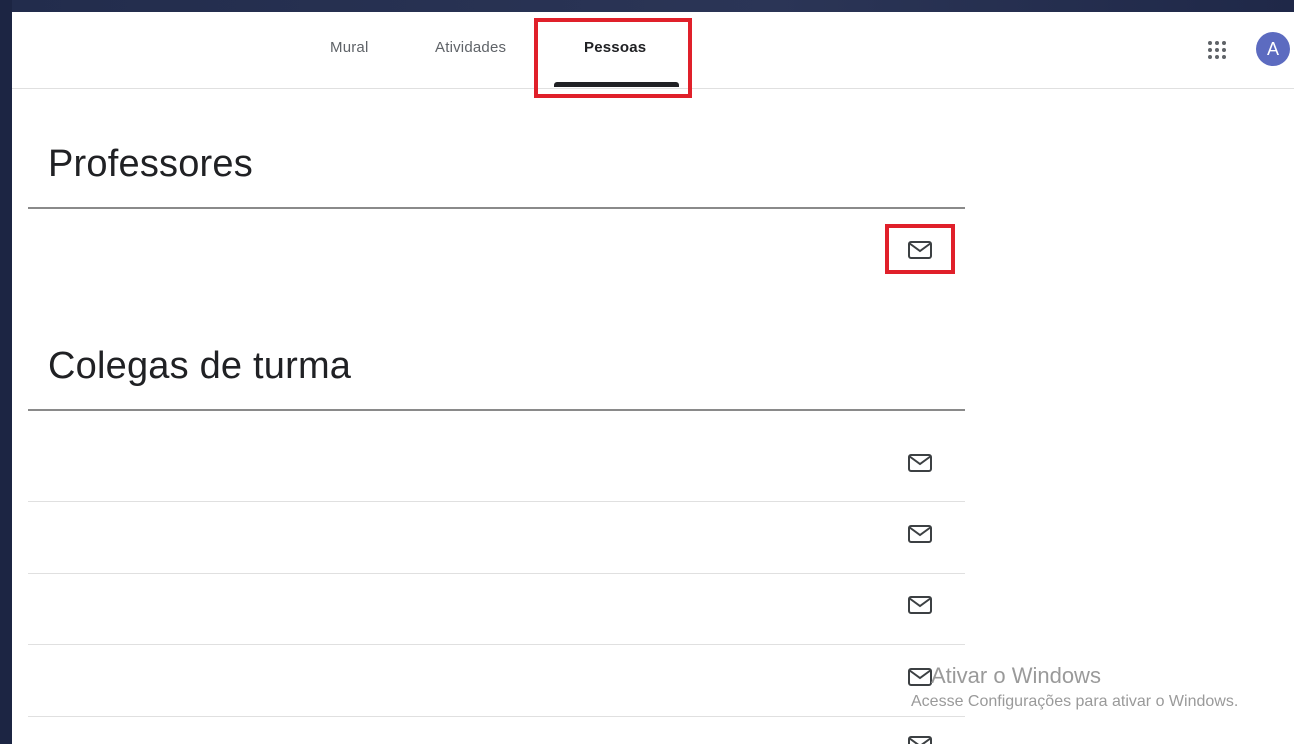 This screenshot has width=1294, height=744. Describe the element at coordinates (150, 164) in the screenshot. I see `section-title-professores: Professores` at that location.